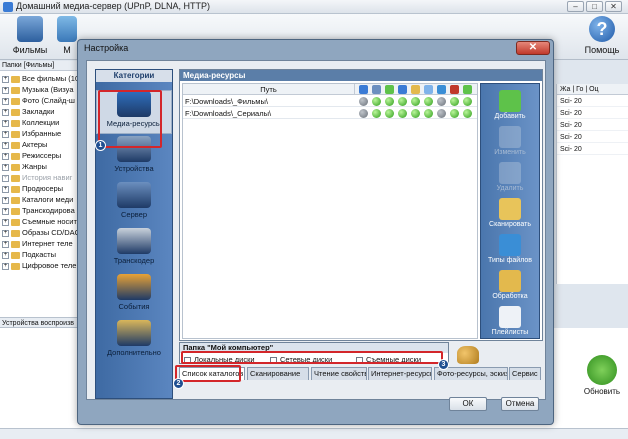 This screenshot has width=628, height=439. Describe the element at coordinates (30, 37) in the screenshot. I see `films-button: Фильмы` at that location.